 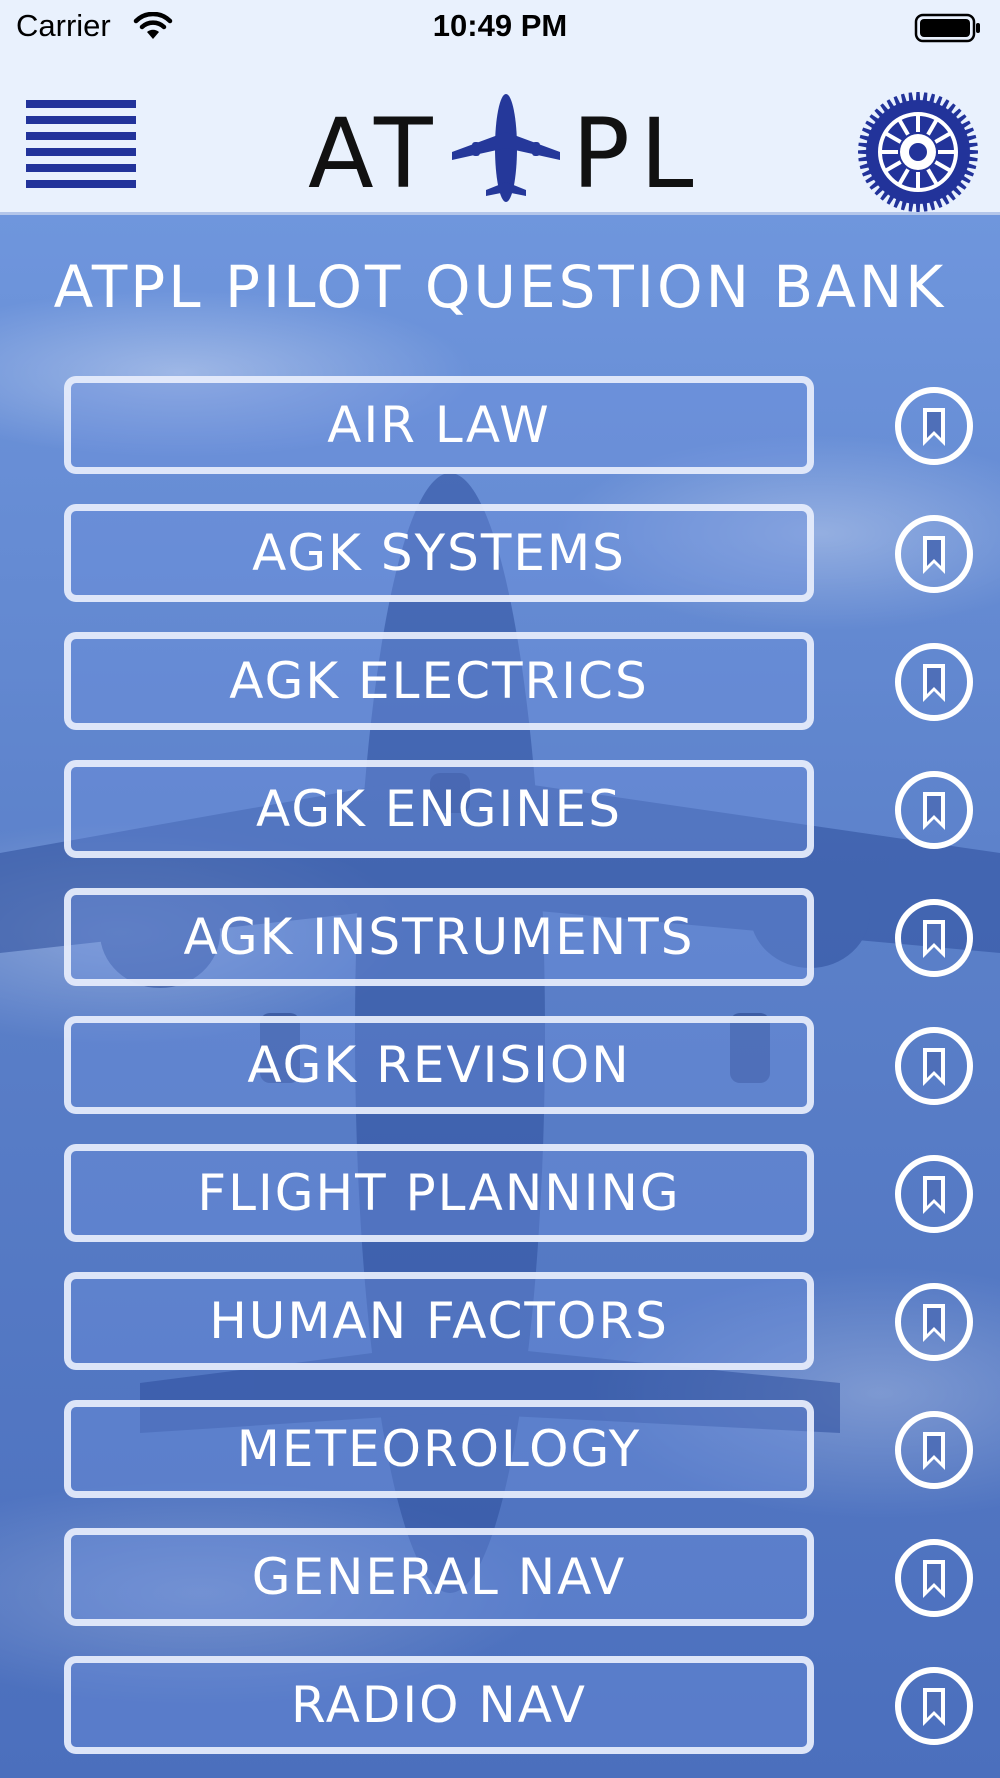 I want to click on battery-icon, so click(x=949, y=30).